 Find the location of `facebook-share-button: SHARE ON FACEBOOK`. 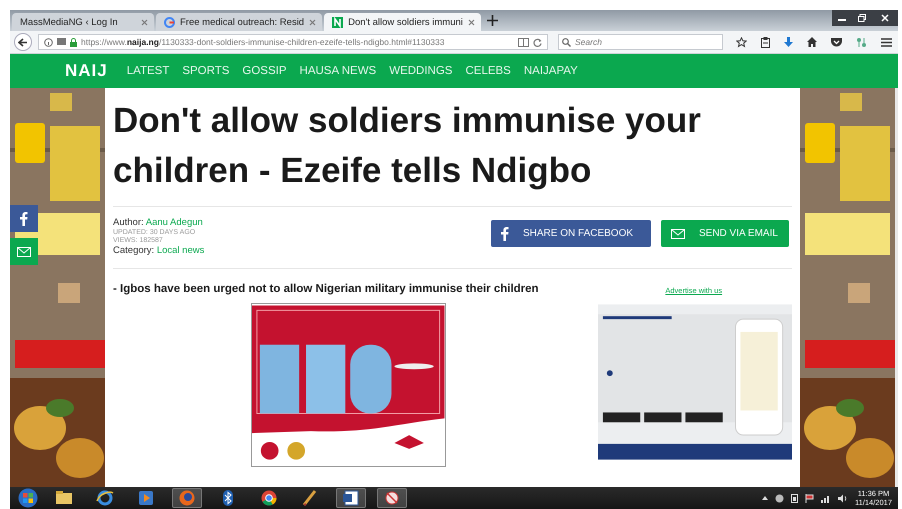

facebook-share-button: SHARE ON FACEBOOK is located at coordinates (571, 233).